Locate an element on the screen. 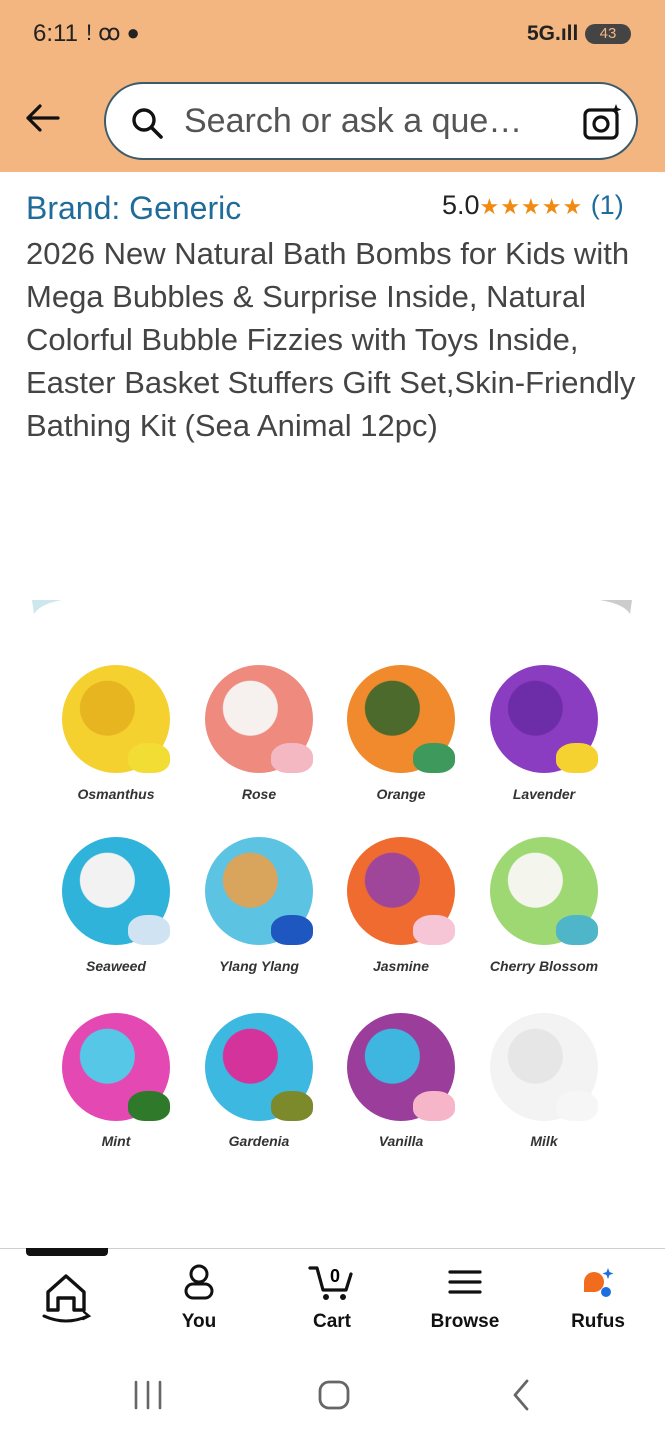  bath-bomb-label: Mint is located at coordinates (116, 1141).